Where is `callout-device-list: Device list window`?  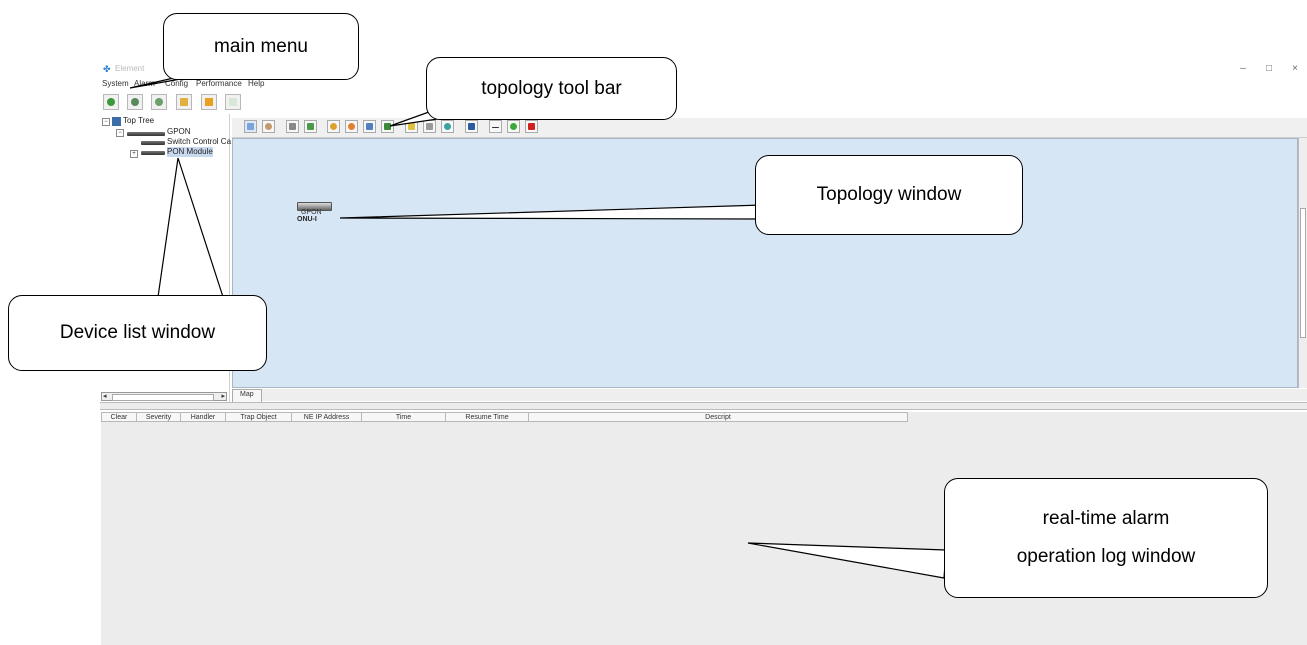
callout-device-list: Device list window is located at coordinates (137, 333).